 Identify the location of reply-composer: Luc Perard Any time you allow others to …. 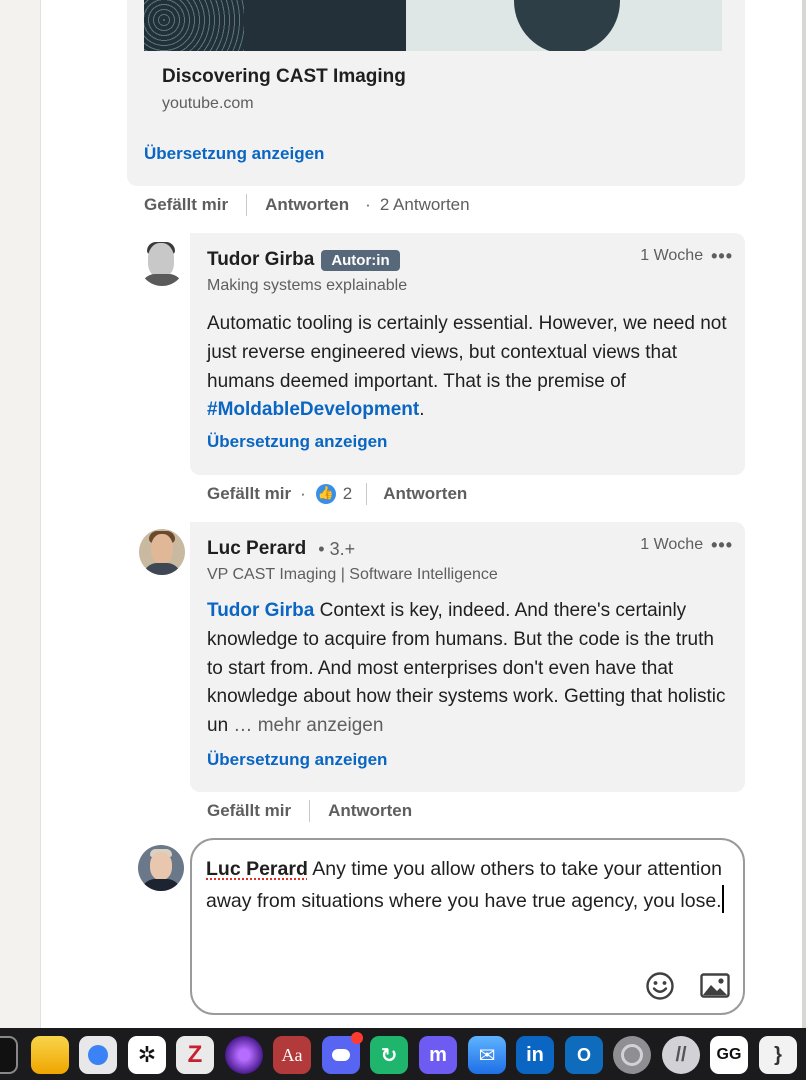
(467, 926).